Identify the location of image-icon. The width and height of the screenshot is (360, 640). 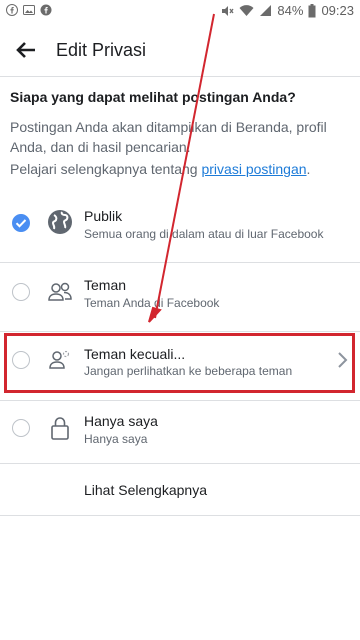
(29, 10).